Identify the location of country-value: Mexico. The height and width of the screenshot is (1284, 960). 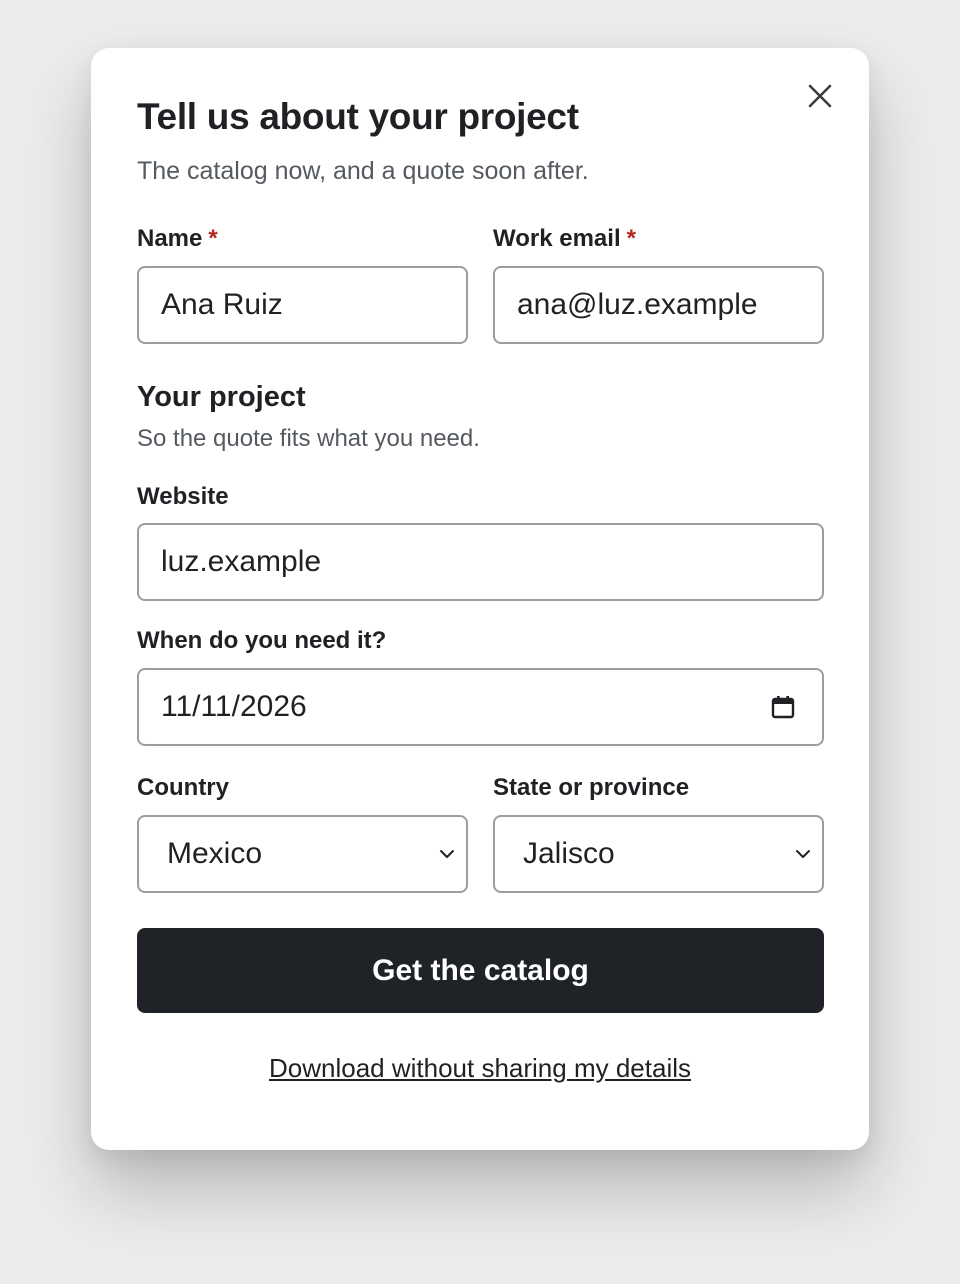
(215, 853).